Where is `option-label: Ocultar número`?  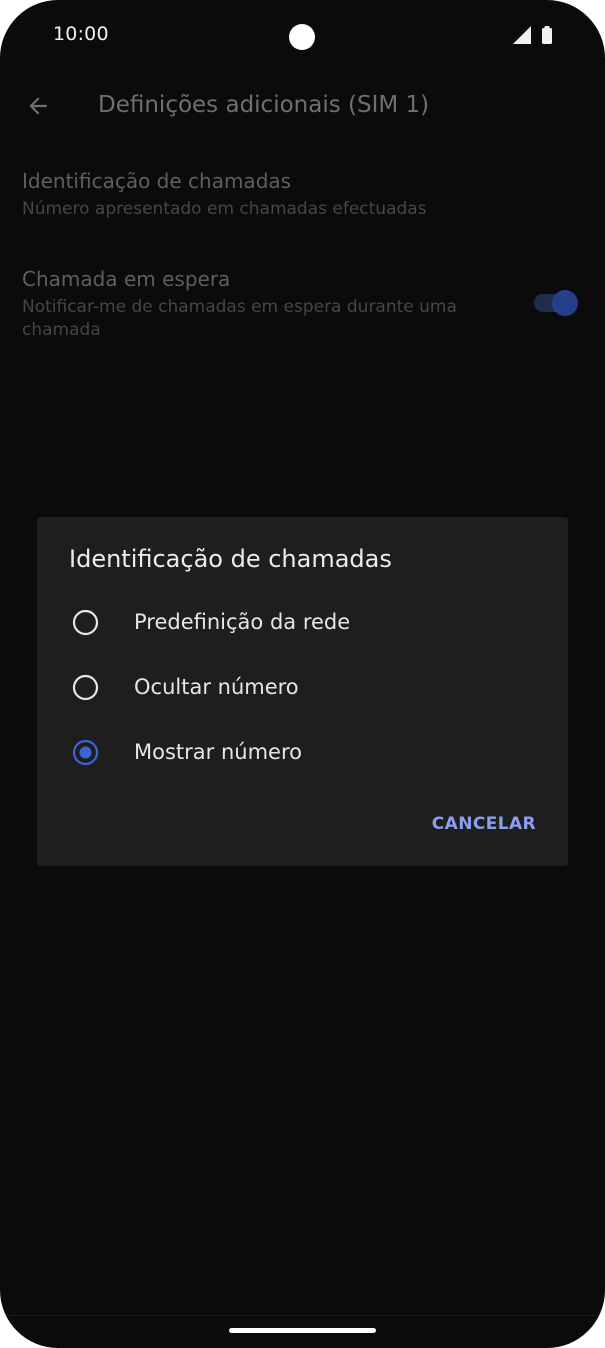
option-label: Ocultar número is located at coordinates (216, 687).